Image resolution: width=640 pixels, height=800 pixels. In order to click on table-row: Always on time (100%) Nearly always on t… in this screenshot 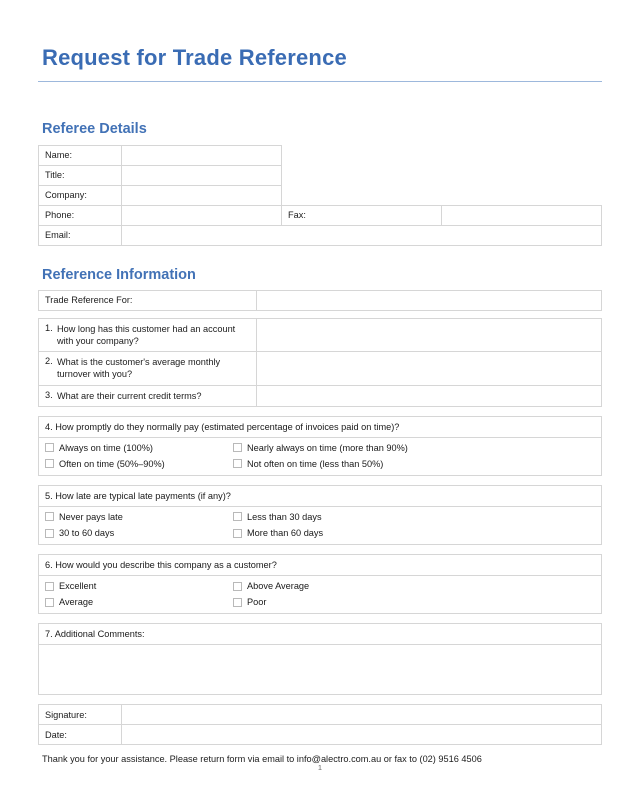, I will do `click(320, 456)`.